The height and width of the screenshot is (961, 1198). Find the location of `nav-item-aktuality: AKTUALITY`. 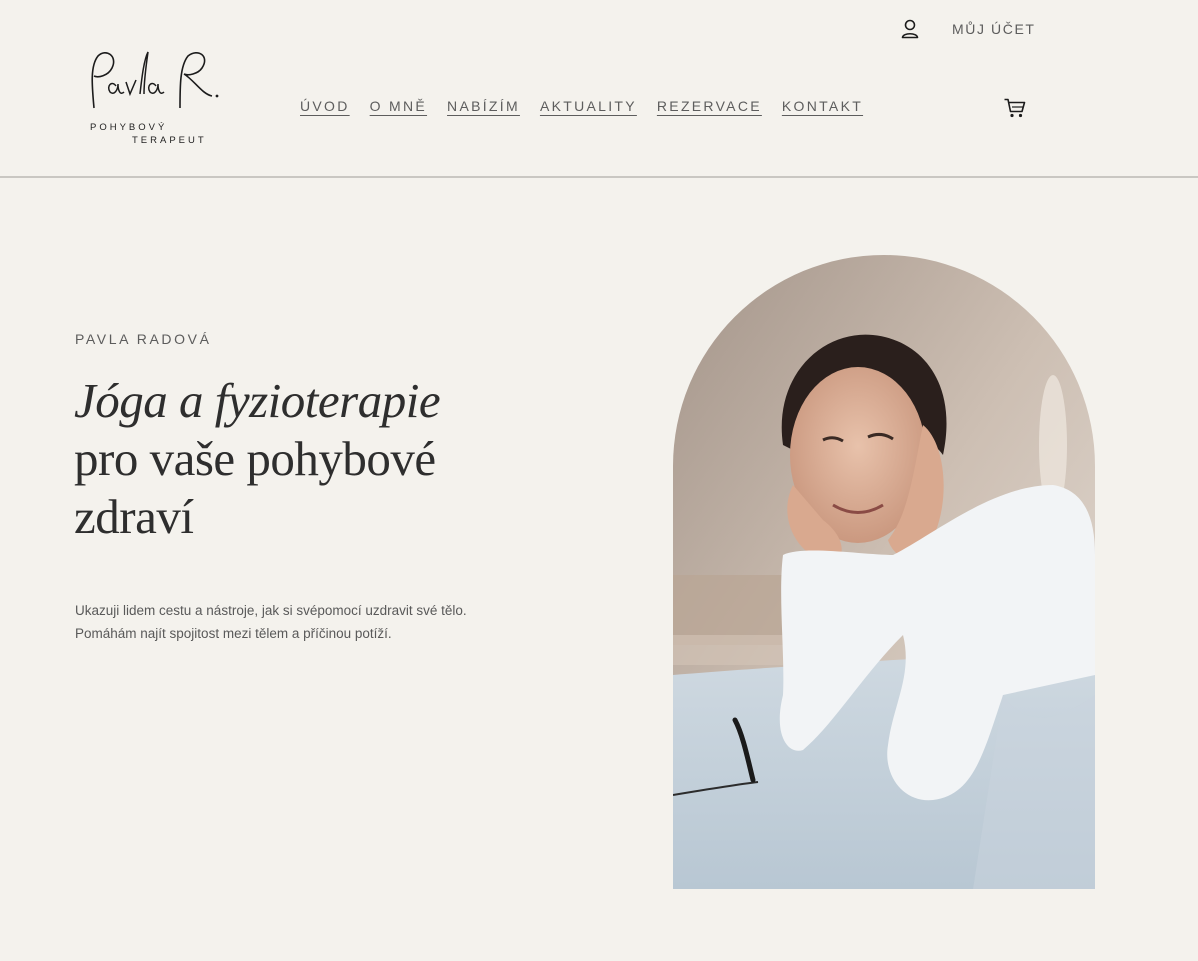

nav-item-aktuality: AKTUALITY is located at coordinates (588, 106).